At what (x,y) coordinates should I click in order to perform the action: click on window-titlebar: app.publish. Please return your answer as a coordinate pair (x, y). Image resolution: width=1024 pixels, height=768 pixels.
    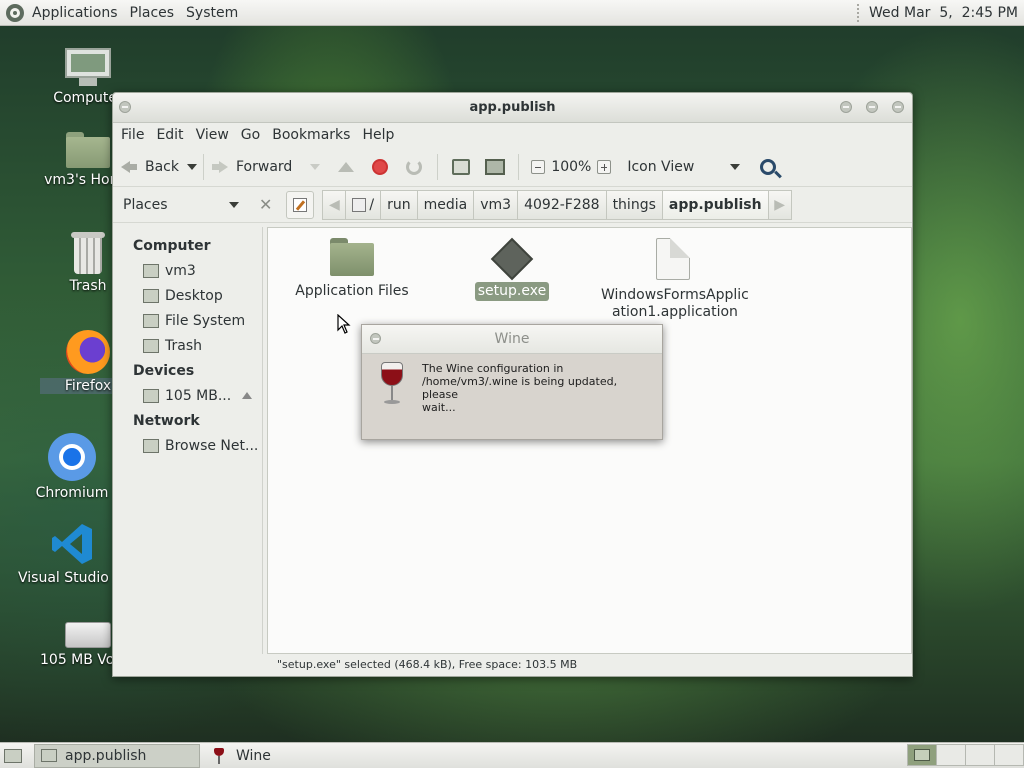
    Looking at the image, I should click on (512, 108).